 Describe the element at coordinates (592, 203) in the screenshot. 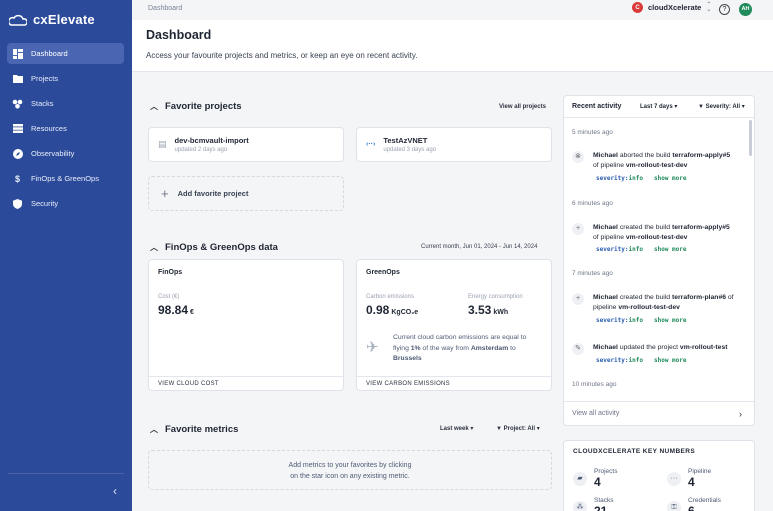

I see `activity-time: 6 minutes ago` at that location.